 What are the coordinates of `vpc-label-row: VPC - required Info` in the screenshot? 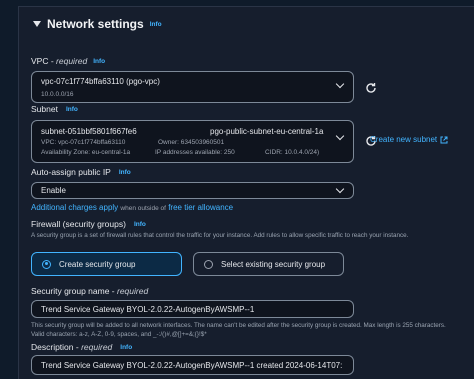 It's located at (68, 61).